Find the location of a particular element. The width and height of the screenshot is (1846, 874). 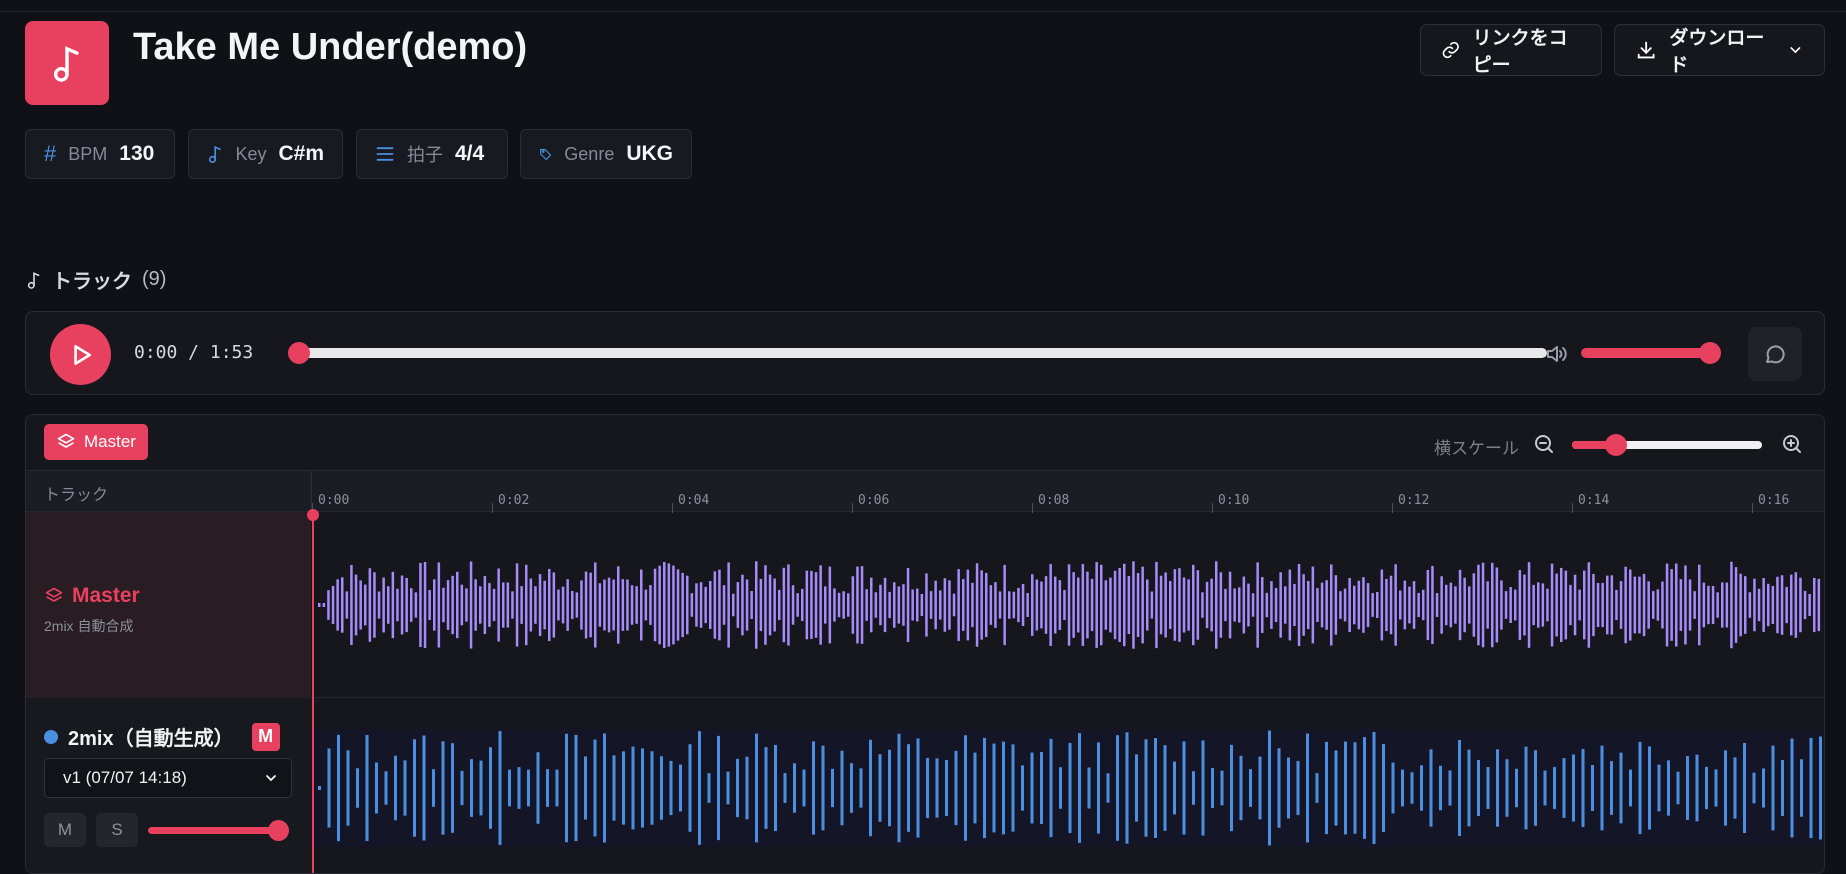

download-button: ダウンロード is located at coordinates (1719, 50).